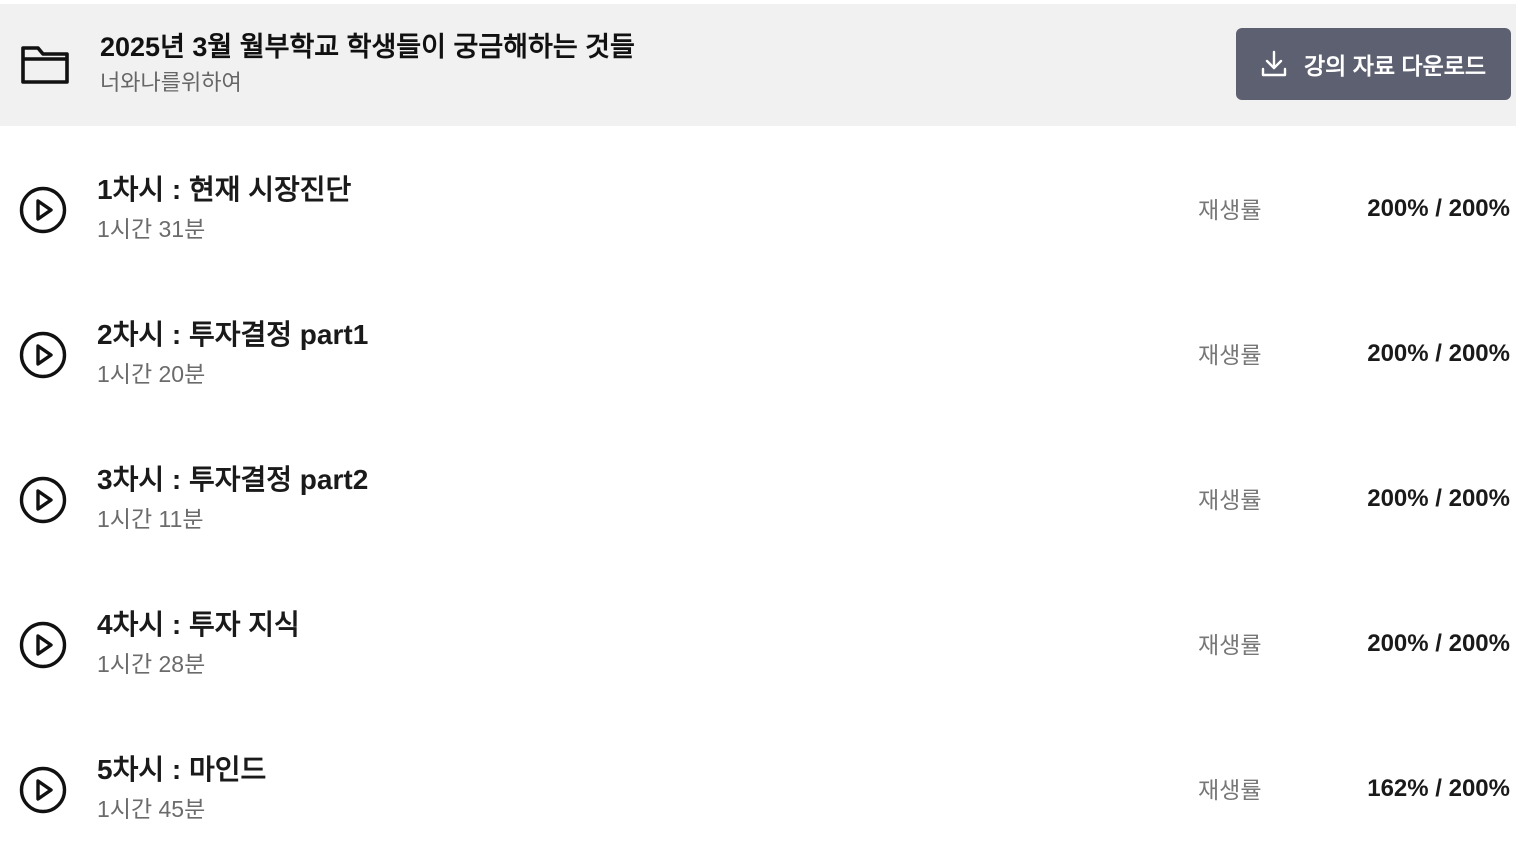 This screenshot has width=1520, height=868. What do you see at coordinates (232, 353) in the screenshot?
I see `lesson-text: 2차시 : 투자결정 part1 1시간 20분` at bounding box center [232, 353].